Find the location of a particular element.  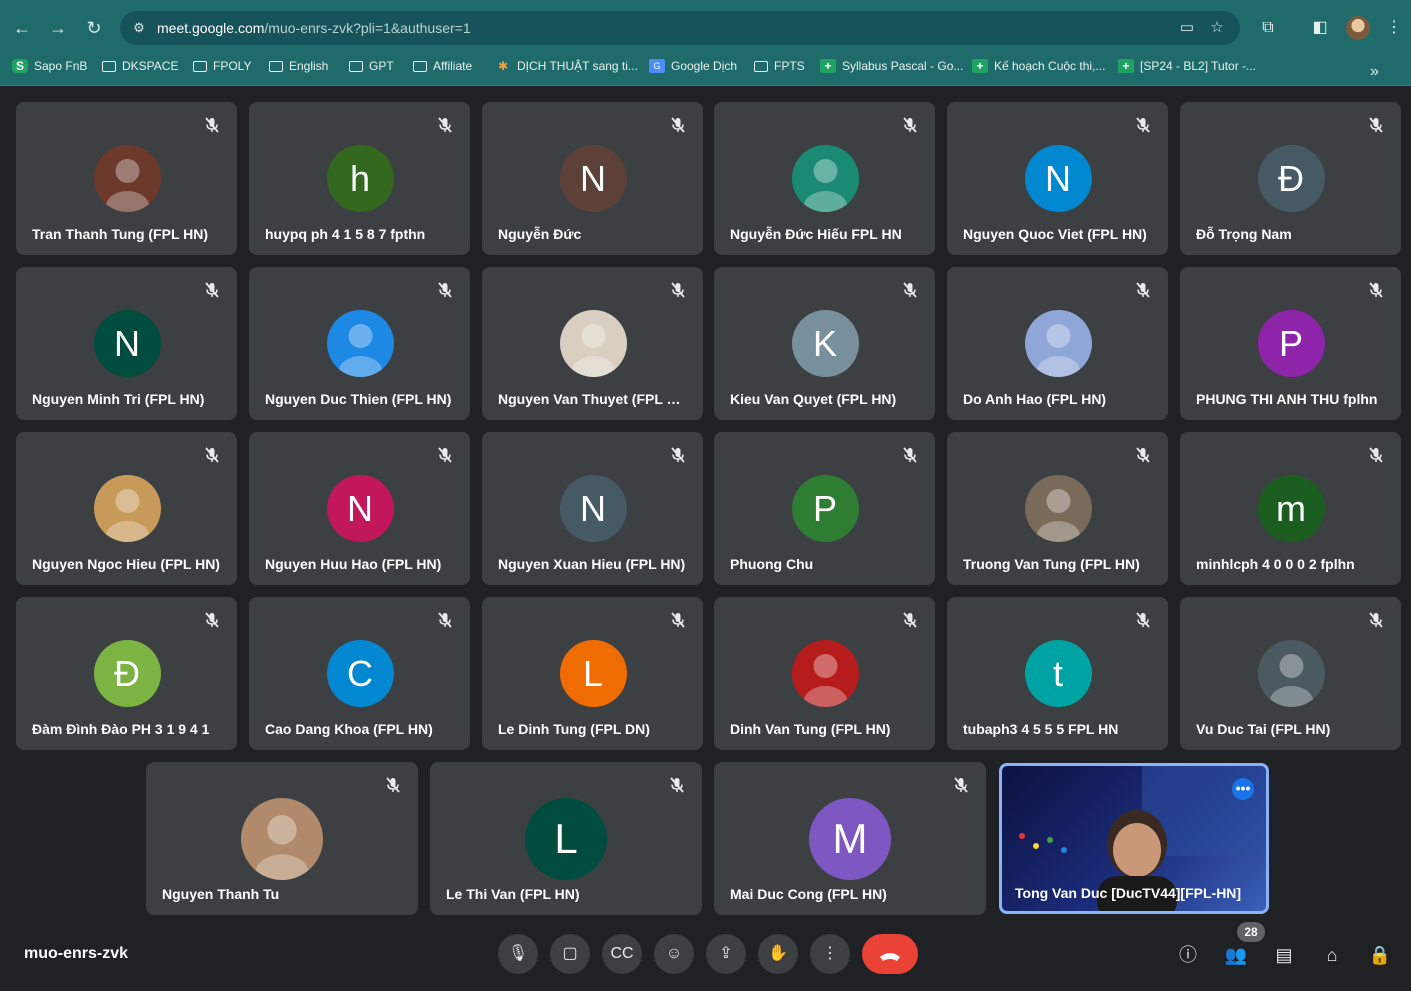

profile-avatar is located at coordinates (1358, 28).